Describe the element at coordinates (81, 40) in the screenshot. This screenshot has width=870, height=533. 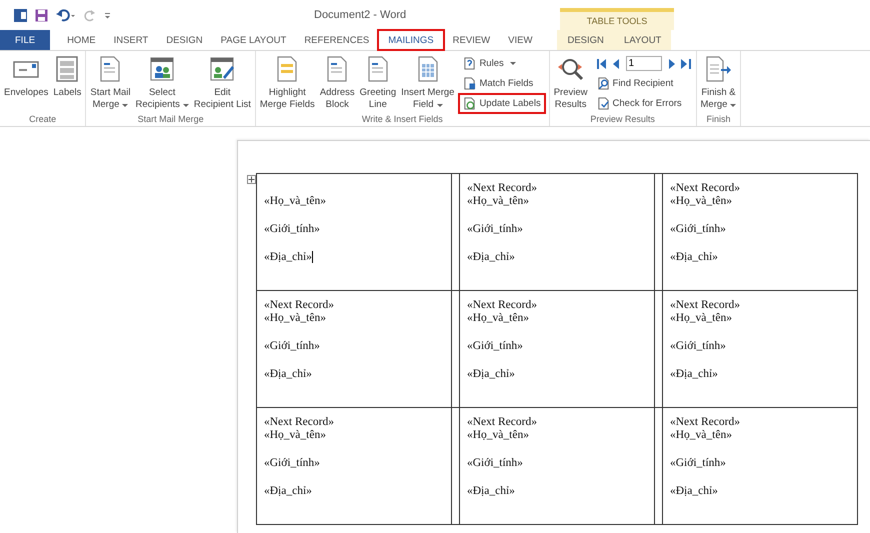
I see `ribbon-tab: HOME` at that location.